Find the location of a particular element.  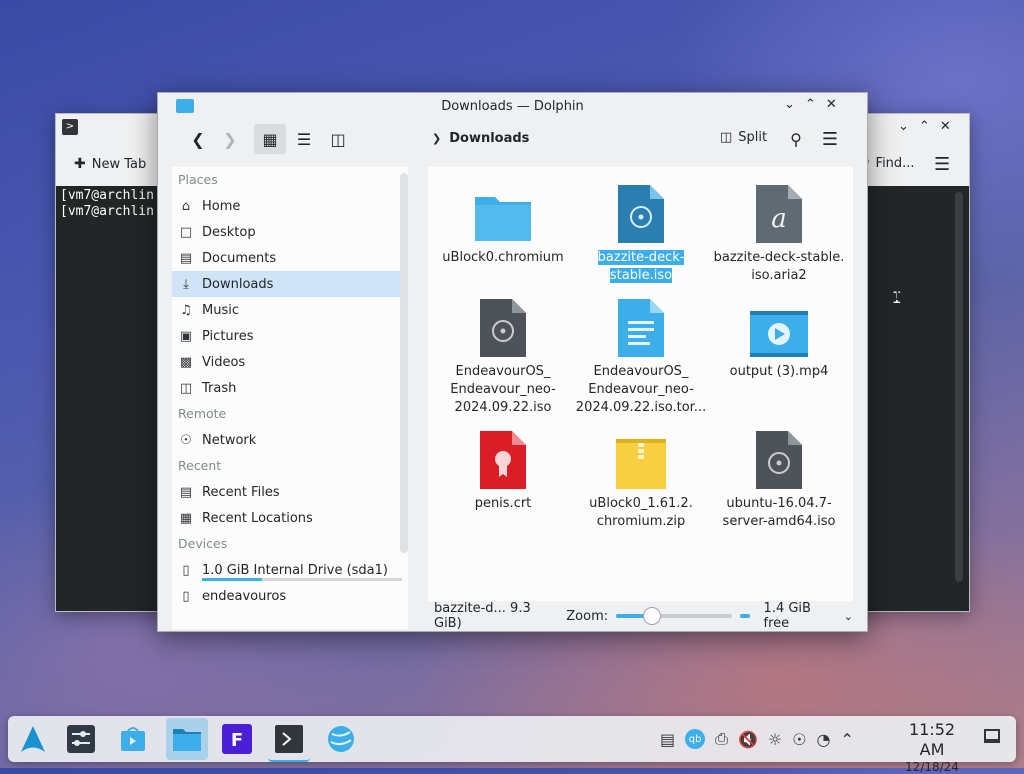

split-view-icon: ◫ is located at coordinates (726, 137).